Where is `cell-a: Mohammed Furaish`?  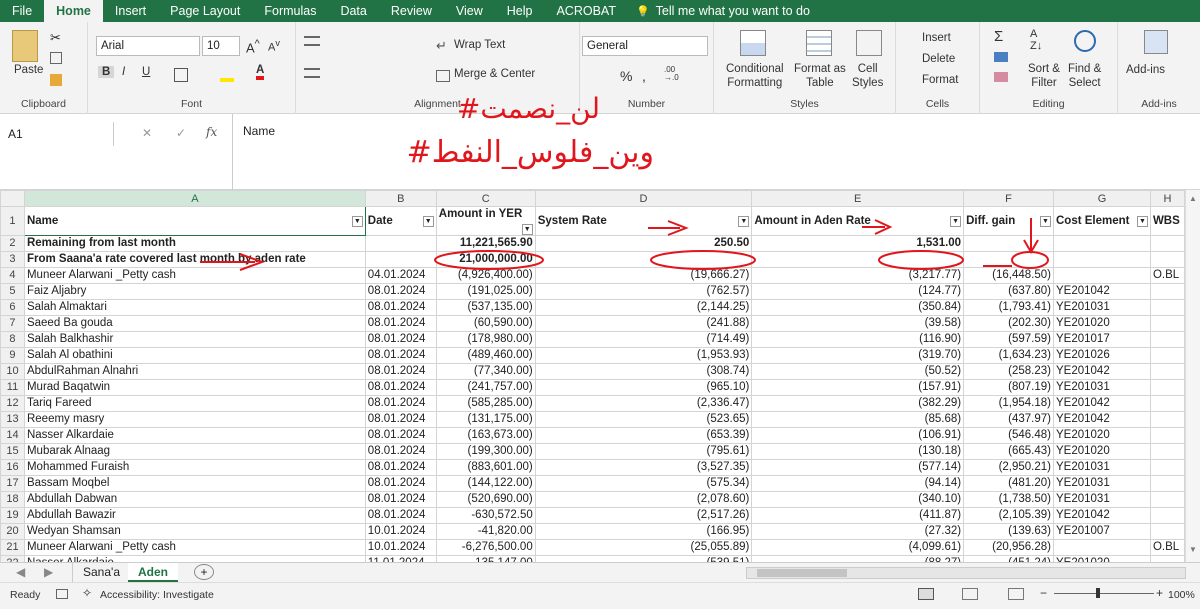
cell-a: Mohammed Furaish is located at coordinates (194, 467).